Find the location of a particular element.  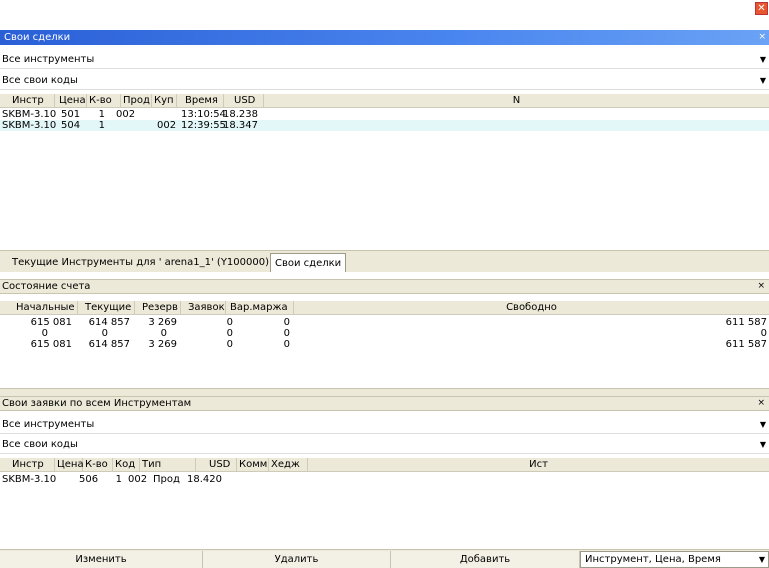

orders-panel-title-text: Свои заявки по всем Инструментам is located at coordinates (97, 403).